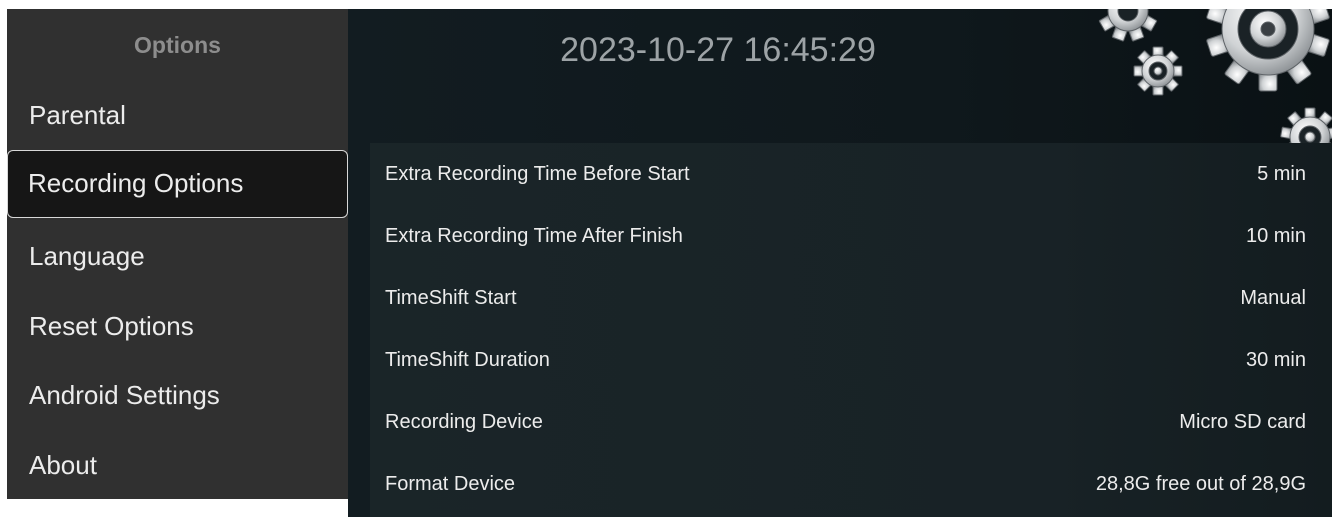 This screenshot has width=1332, height=517. What do you see at coordinates (87, 256) in the screenshot?
I see `menu-item-label: Language` at bounding box center [87, 256].